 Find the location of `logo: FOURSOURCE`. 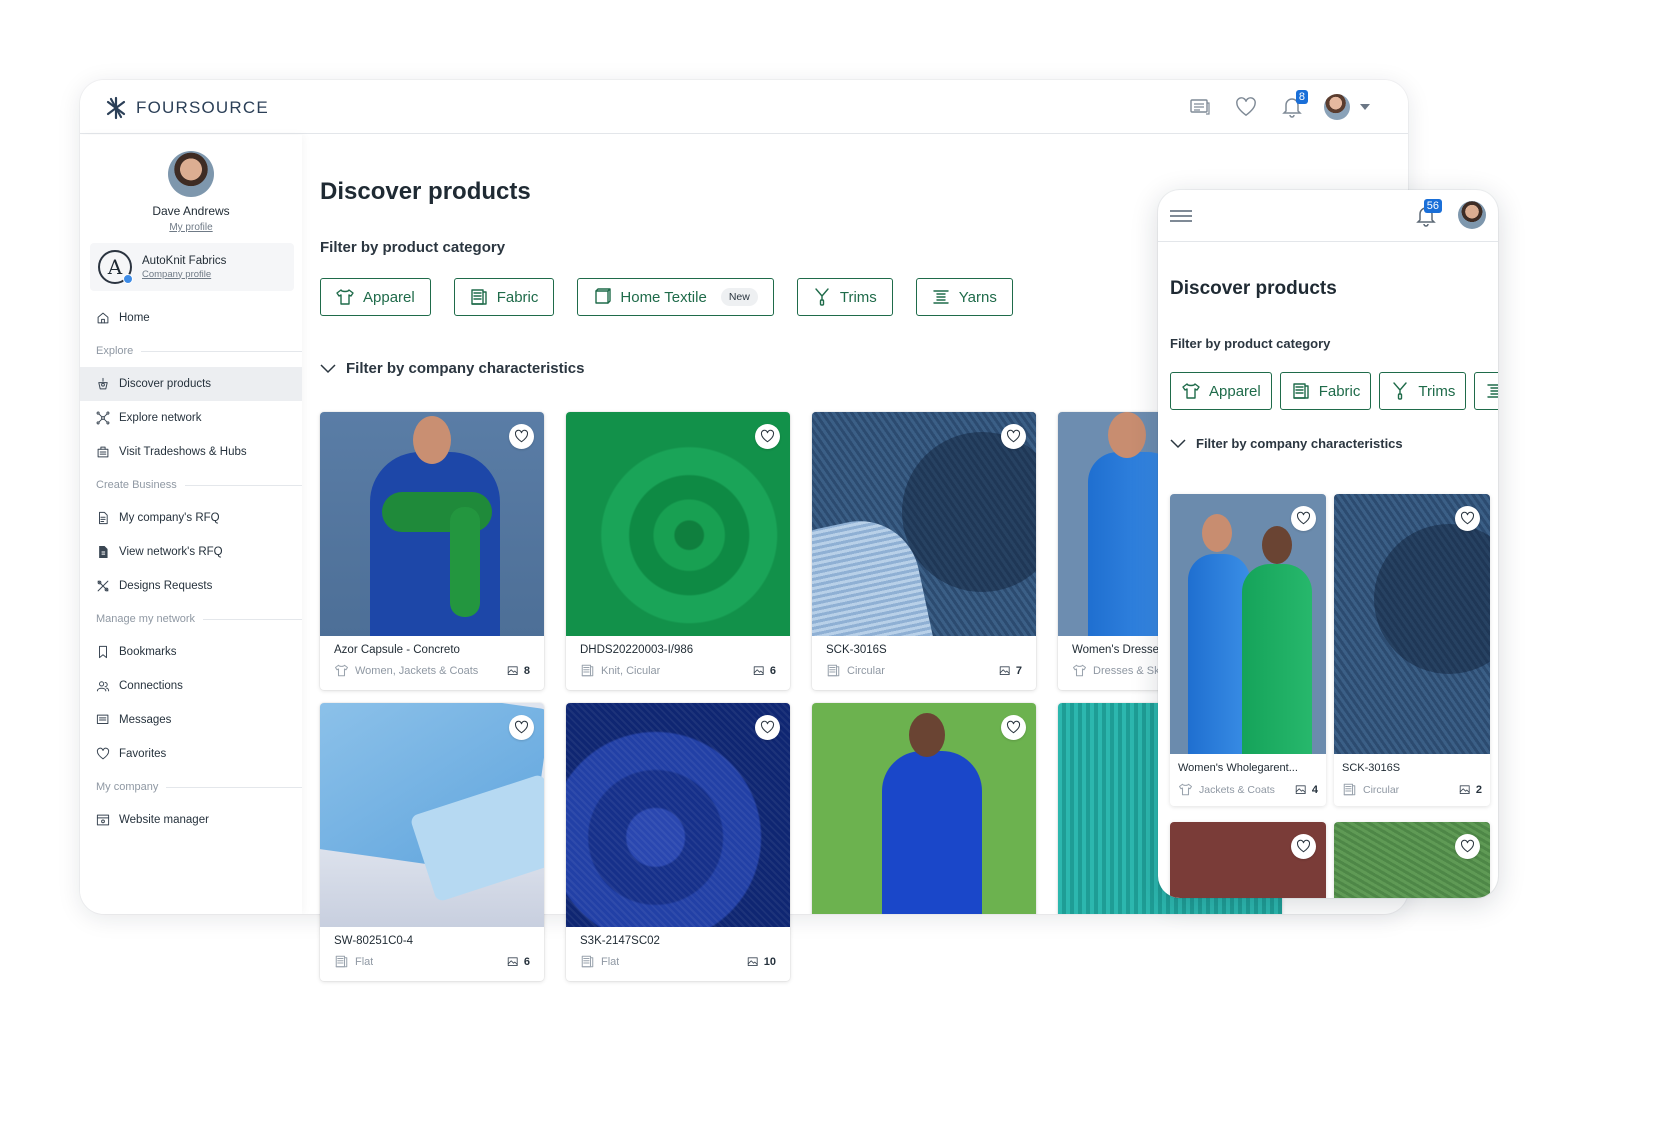

logo: FOURSOURCE is located at coordinates (186, 108).